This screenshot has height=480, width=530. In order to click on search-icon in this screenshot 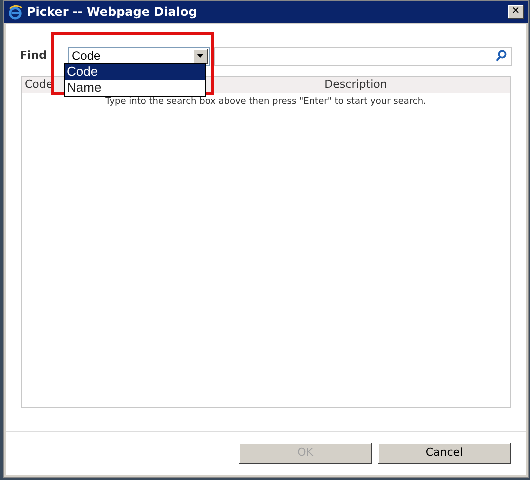, I will do `click(501, 56)`.